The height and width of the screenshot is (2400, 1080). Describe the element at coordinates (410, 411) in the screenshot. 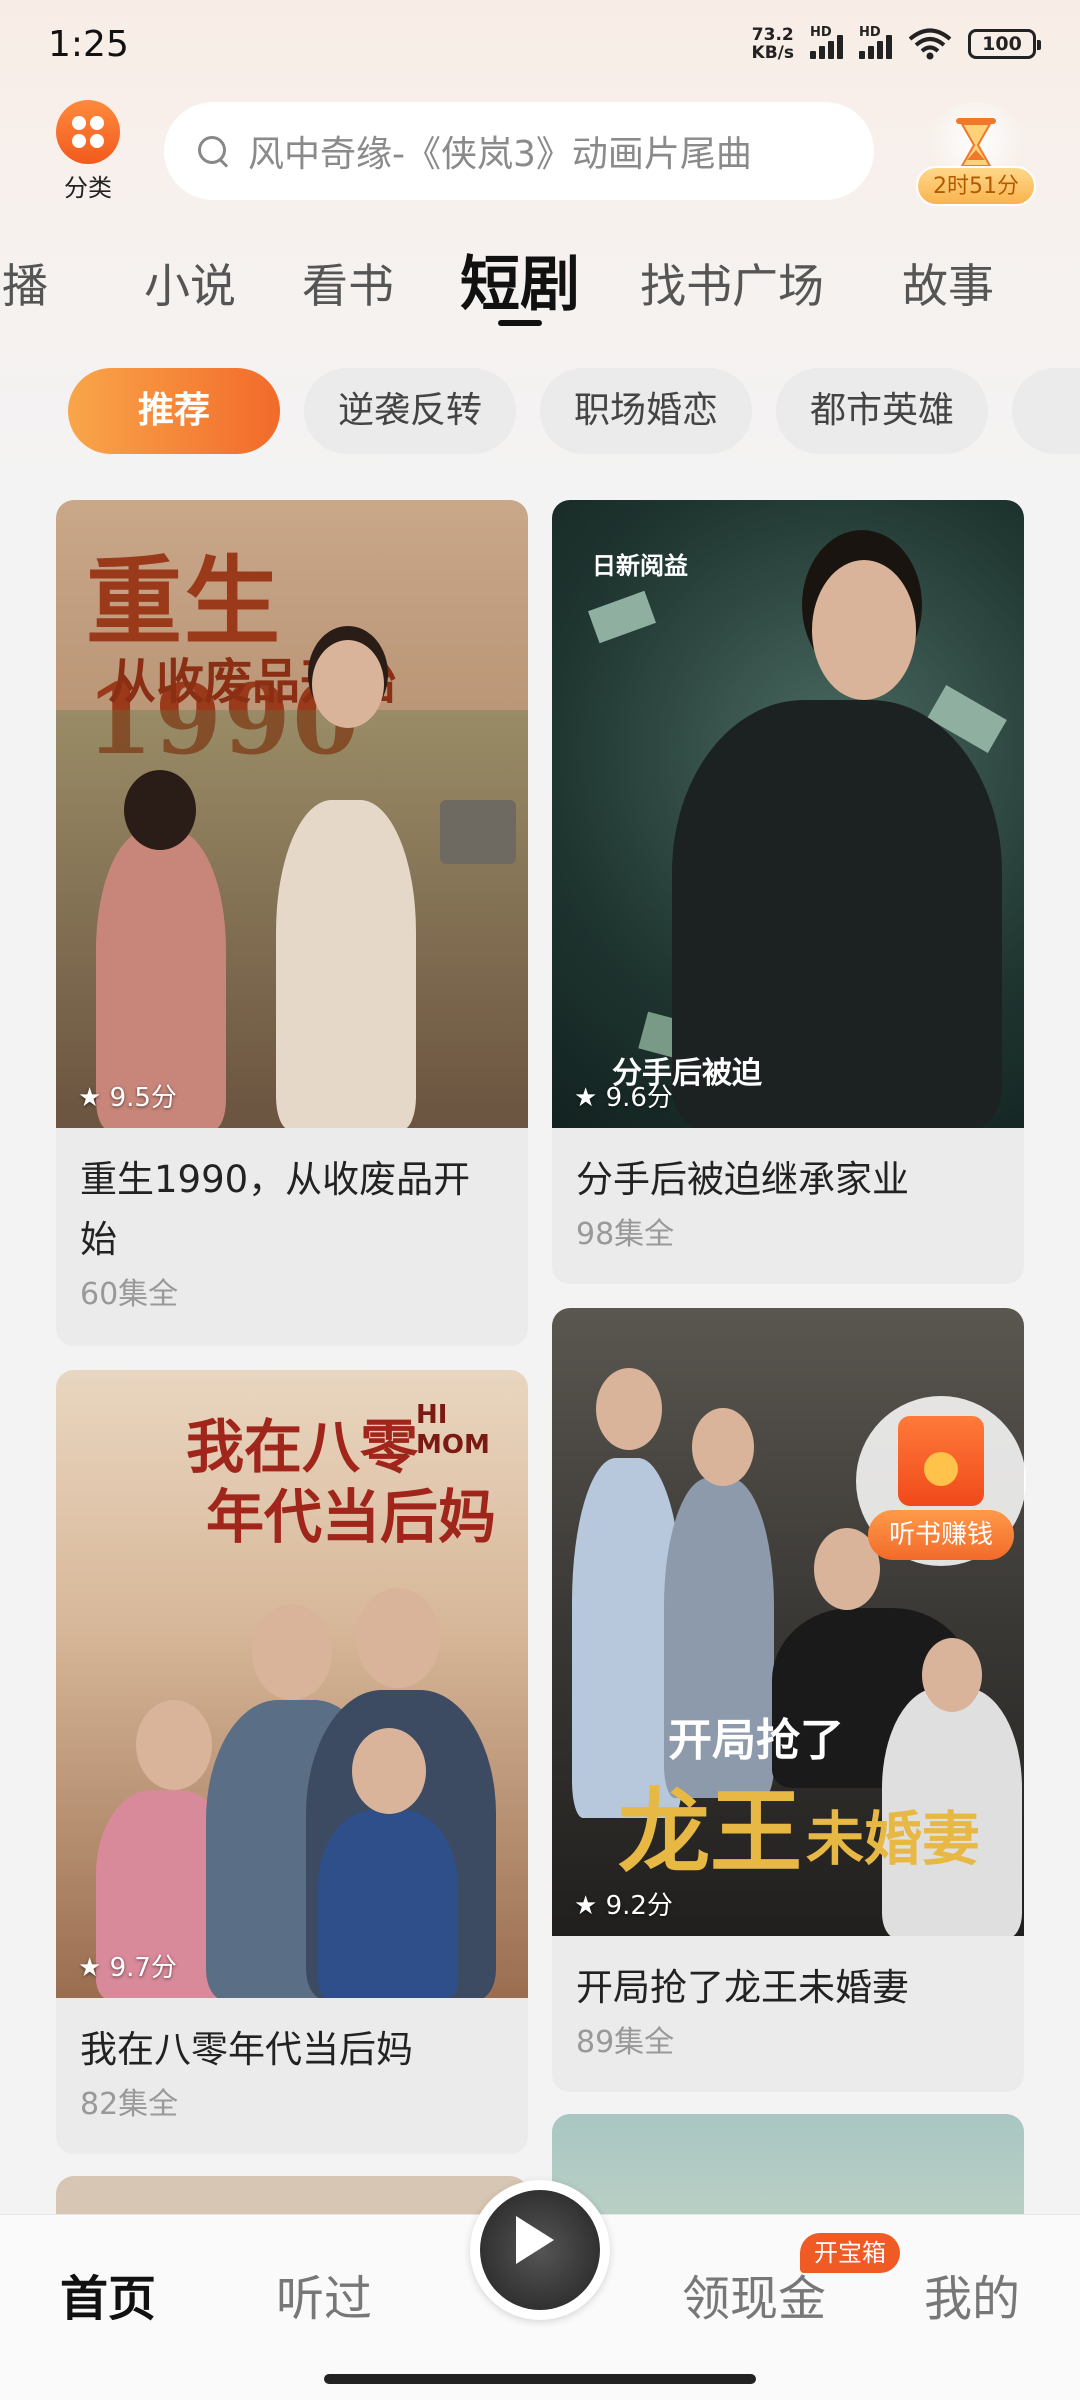

I see `chip-comeback: 逆袭反转` at that location.